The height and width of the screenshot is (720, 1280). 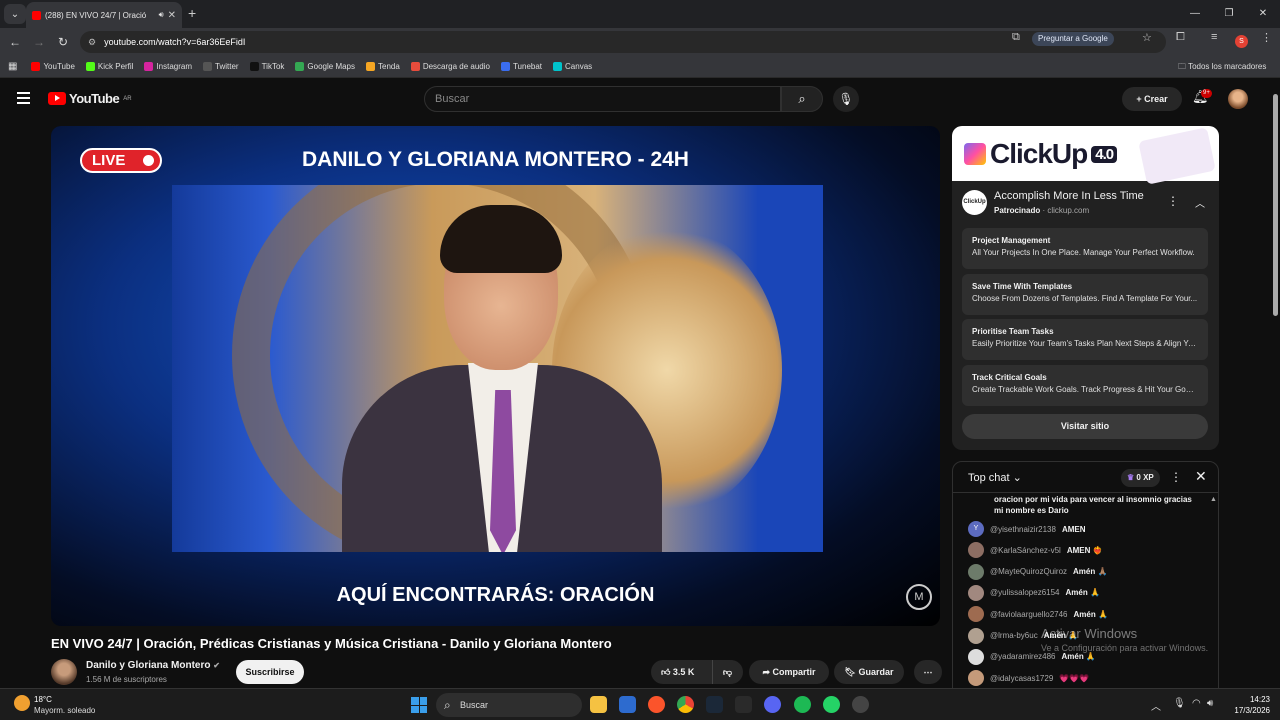 I want to click on close-chat-icon: ✕, so click(x=1201, y=476).